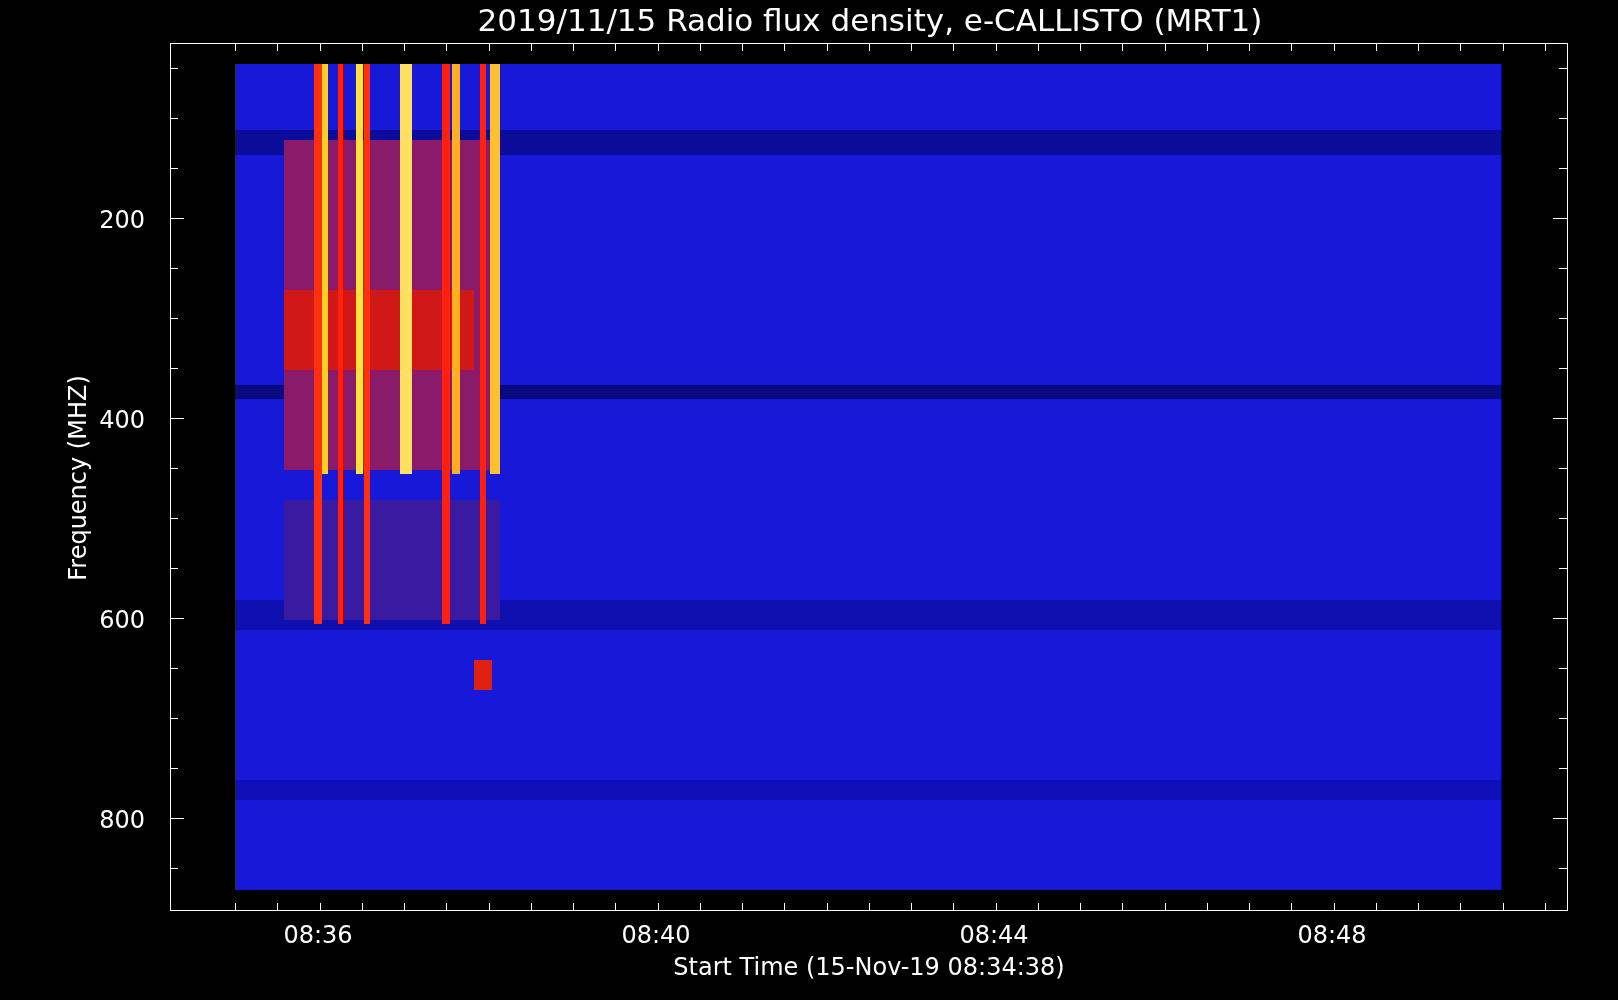 The width and height of the screenshot is (1618, 1000). I want to click on axis-tick-label: 08:48, so click(1332, 935).